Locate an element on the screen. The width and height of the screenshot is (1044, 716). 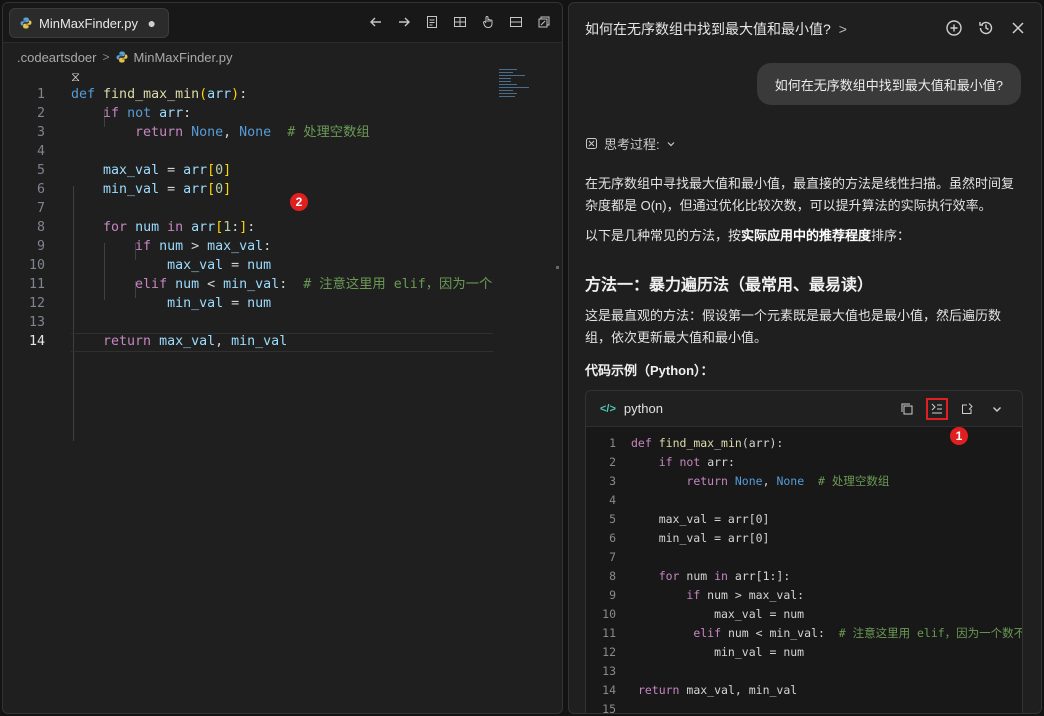
restore-icon is located at coordinates (544, 22).